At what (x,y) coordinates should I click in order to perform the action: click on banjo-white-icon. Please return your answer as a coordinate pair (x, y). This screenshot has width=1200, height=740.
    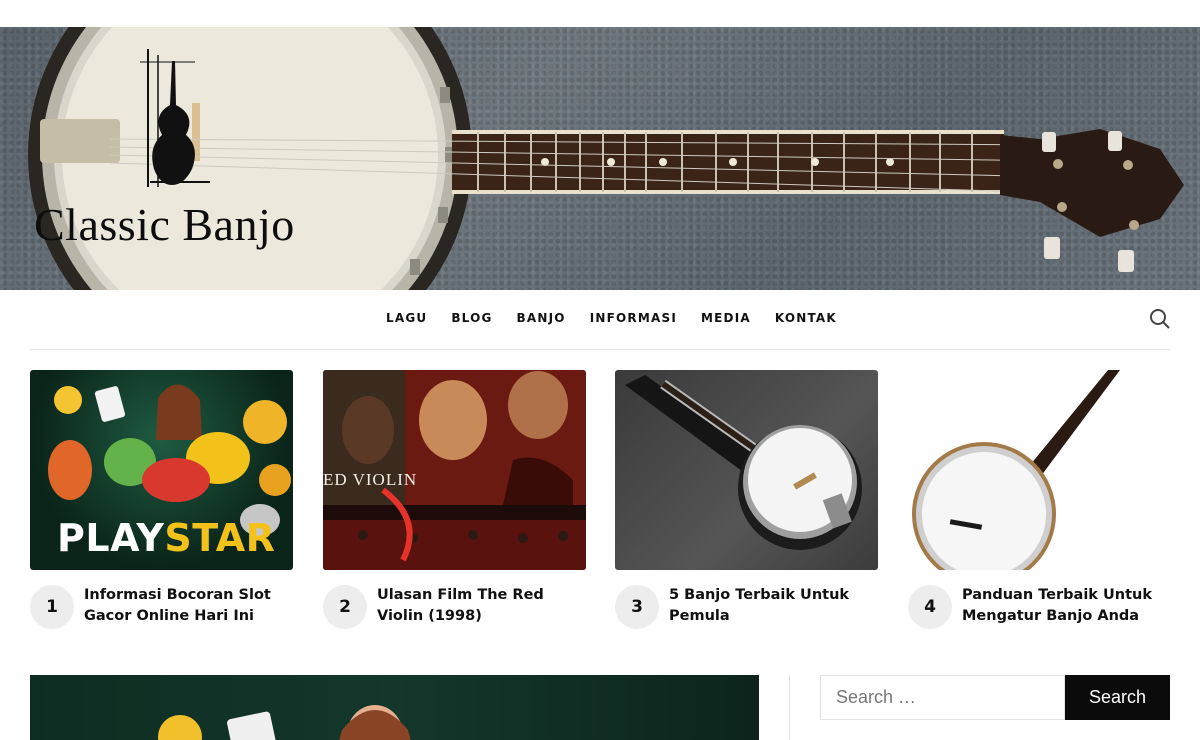
    Looking at the image, I should click on (1016, 470).